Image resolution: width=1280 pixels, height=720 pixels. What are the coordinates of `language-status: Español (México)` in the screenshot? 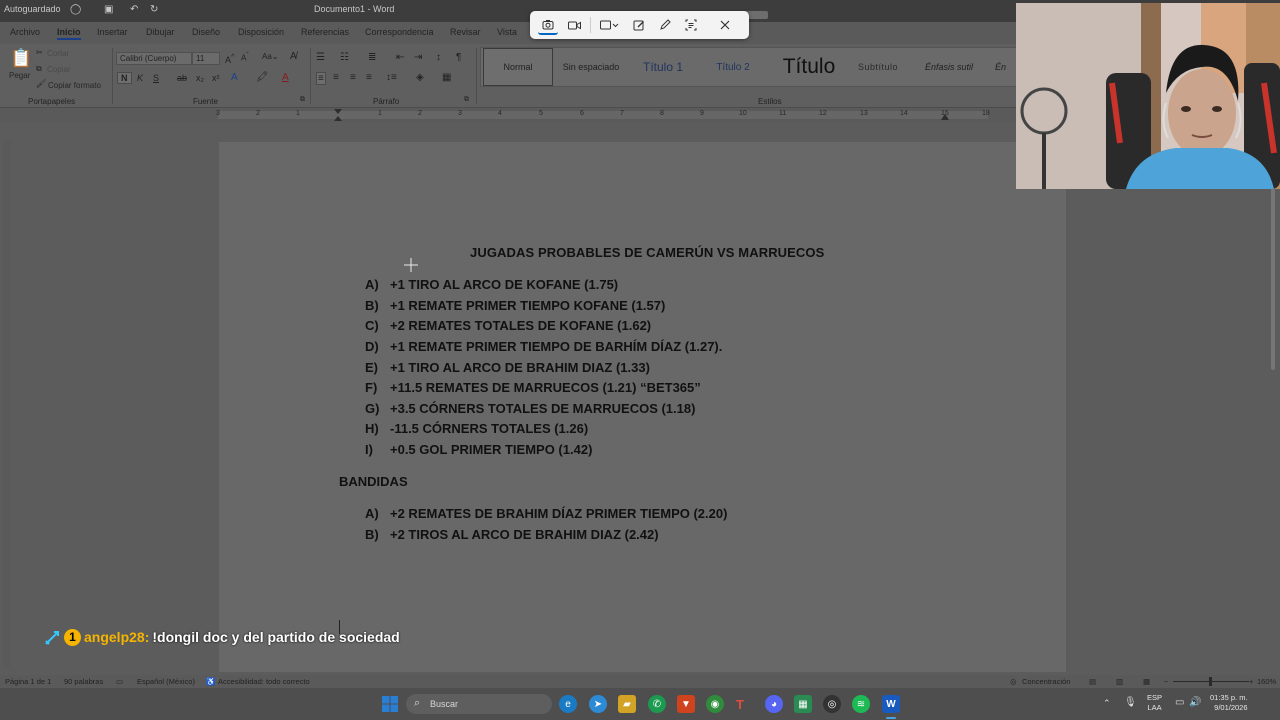 It's located at (166, 681).